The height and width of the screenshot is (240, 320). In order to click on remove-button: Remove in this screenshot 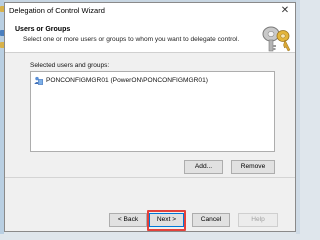, I will do `click(253, 167)`.